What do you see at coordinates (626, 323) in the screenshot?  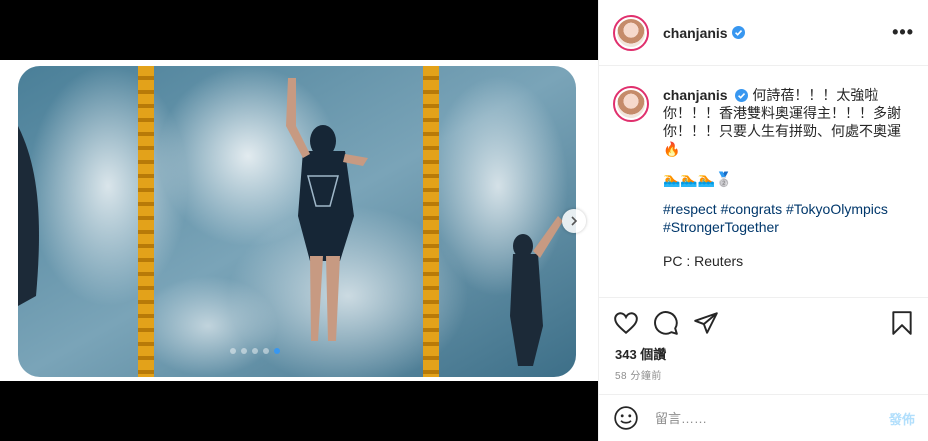 I see `like-heart-icon` at bounding box center [626, 323].